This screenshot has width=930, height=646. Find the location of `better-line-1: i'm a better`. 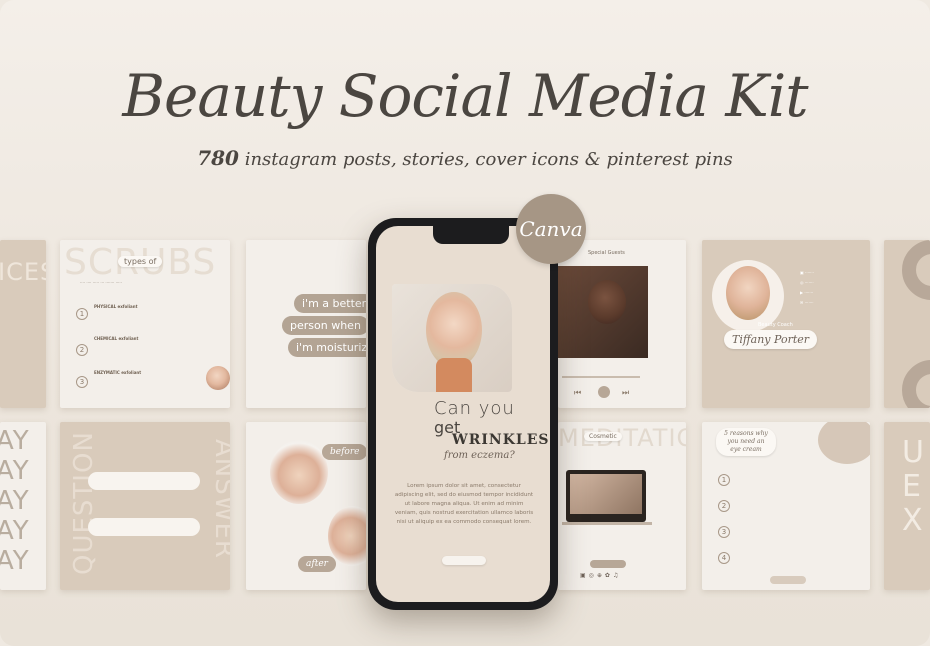

better-line-1: i'm a better is located at coordinates (330, 303).